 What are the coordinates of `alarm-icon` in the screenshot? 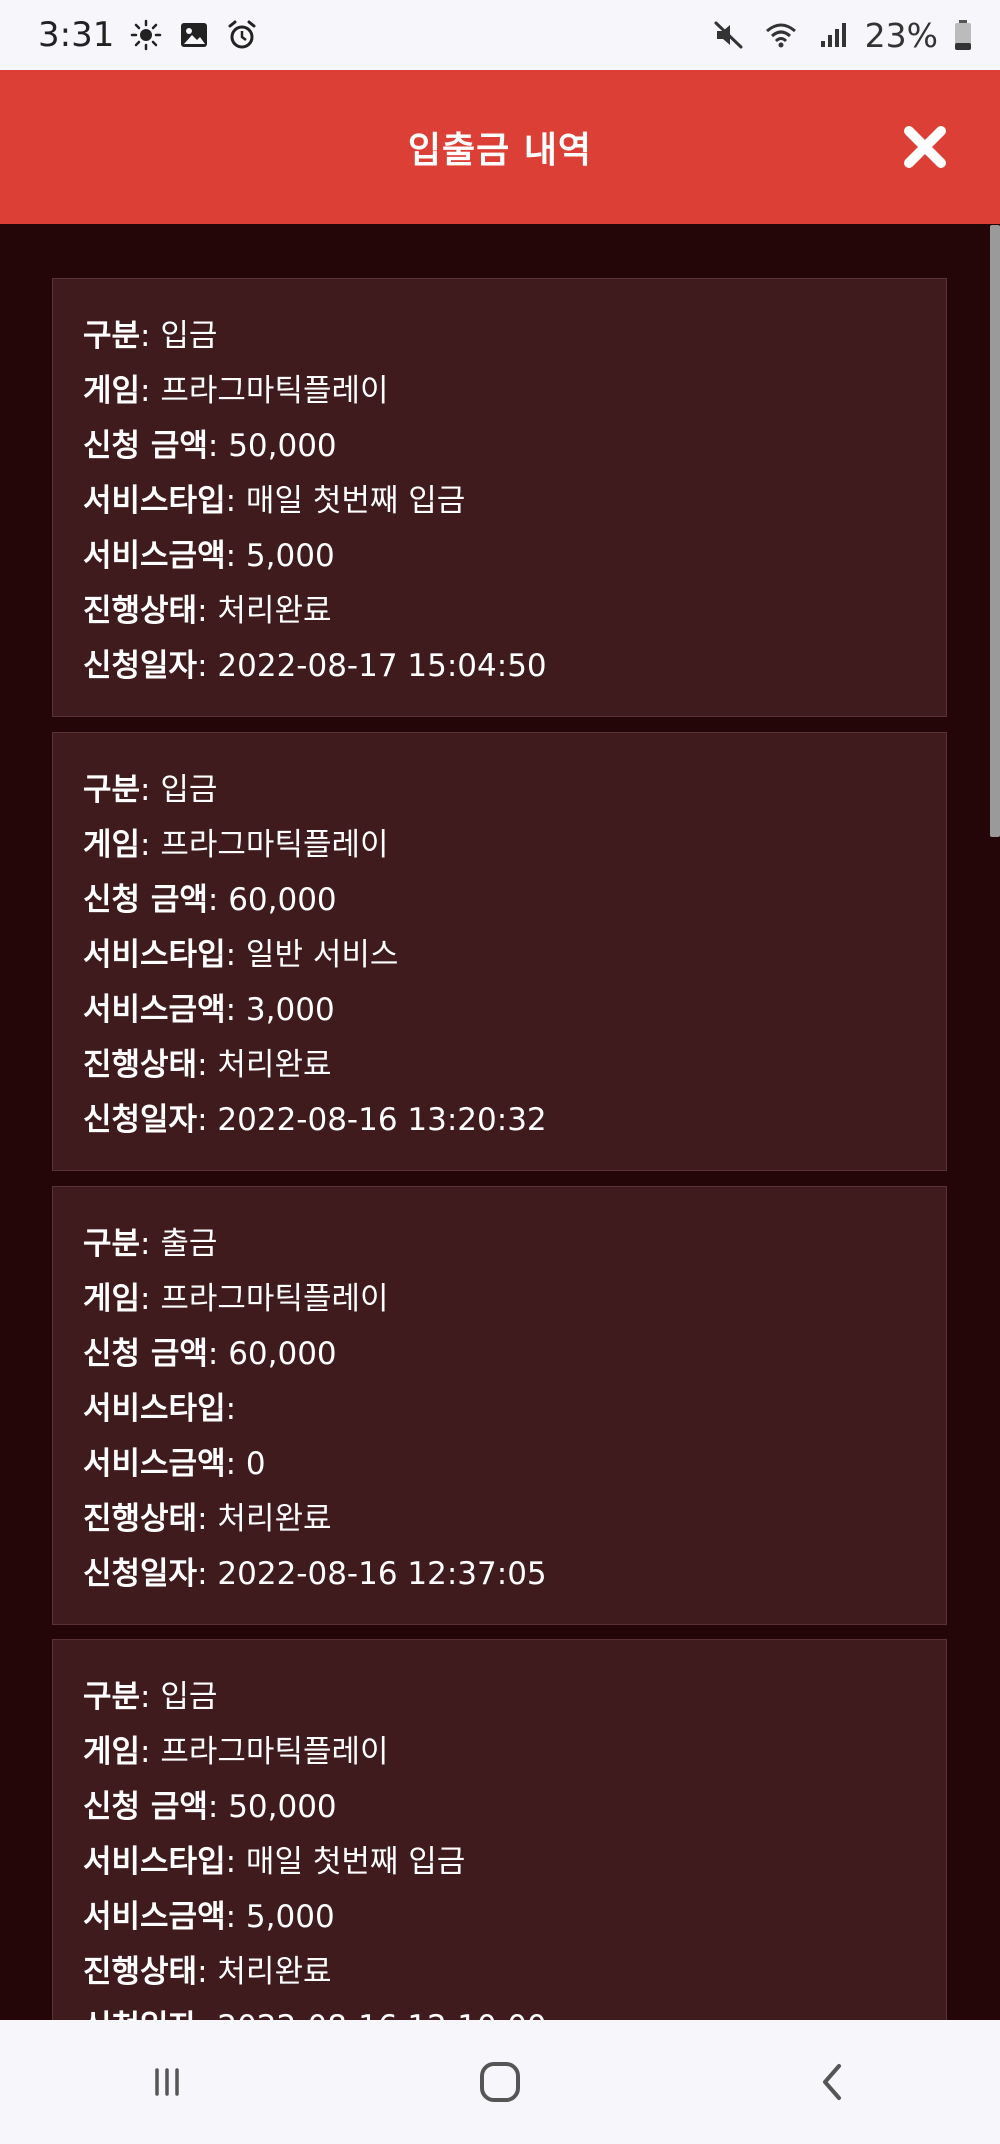 It's located at (242, 34).